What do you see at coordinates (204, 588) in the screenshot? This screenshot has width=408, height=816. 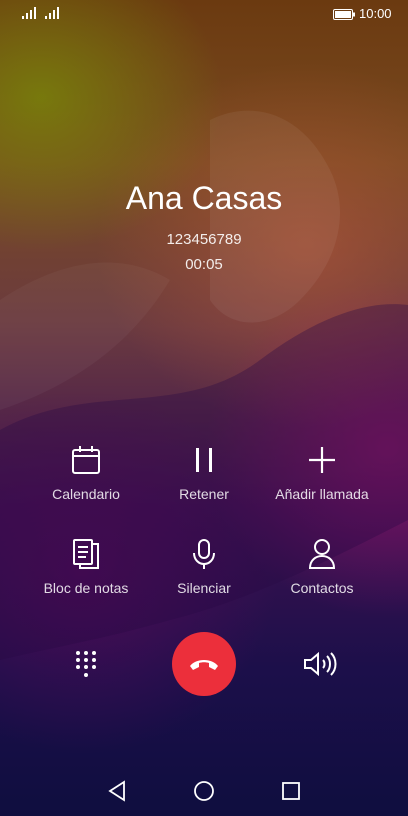 I see `mute-label: Silenciar` at bounding box center [204, 588].